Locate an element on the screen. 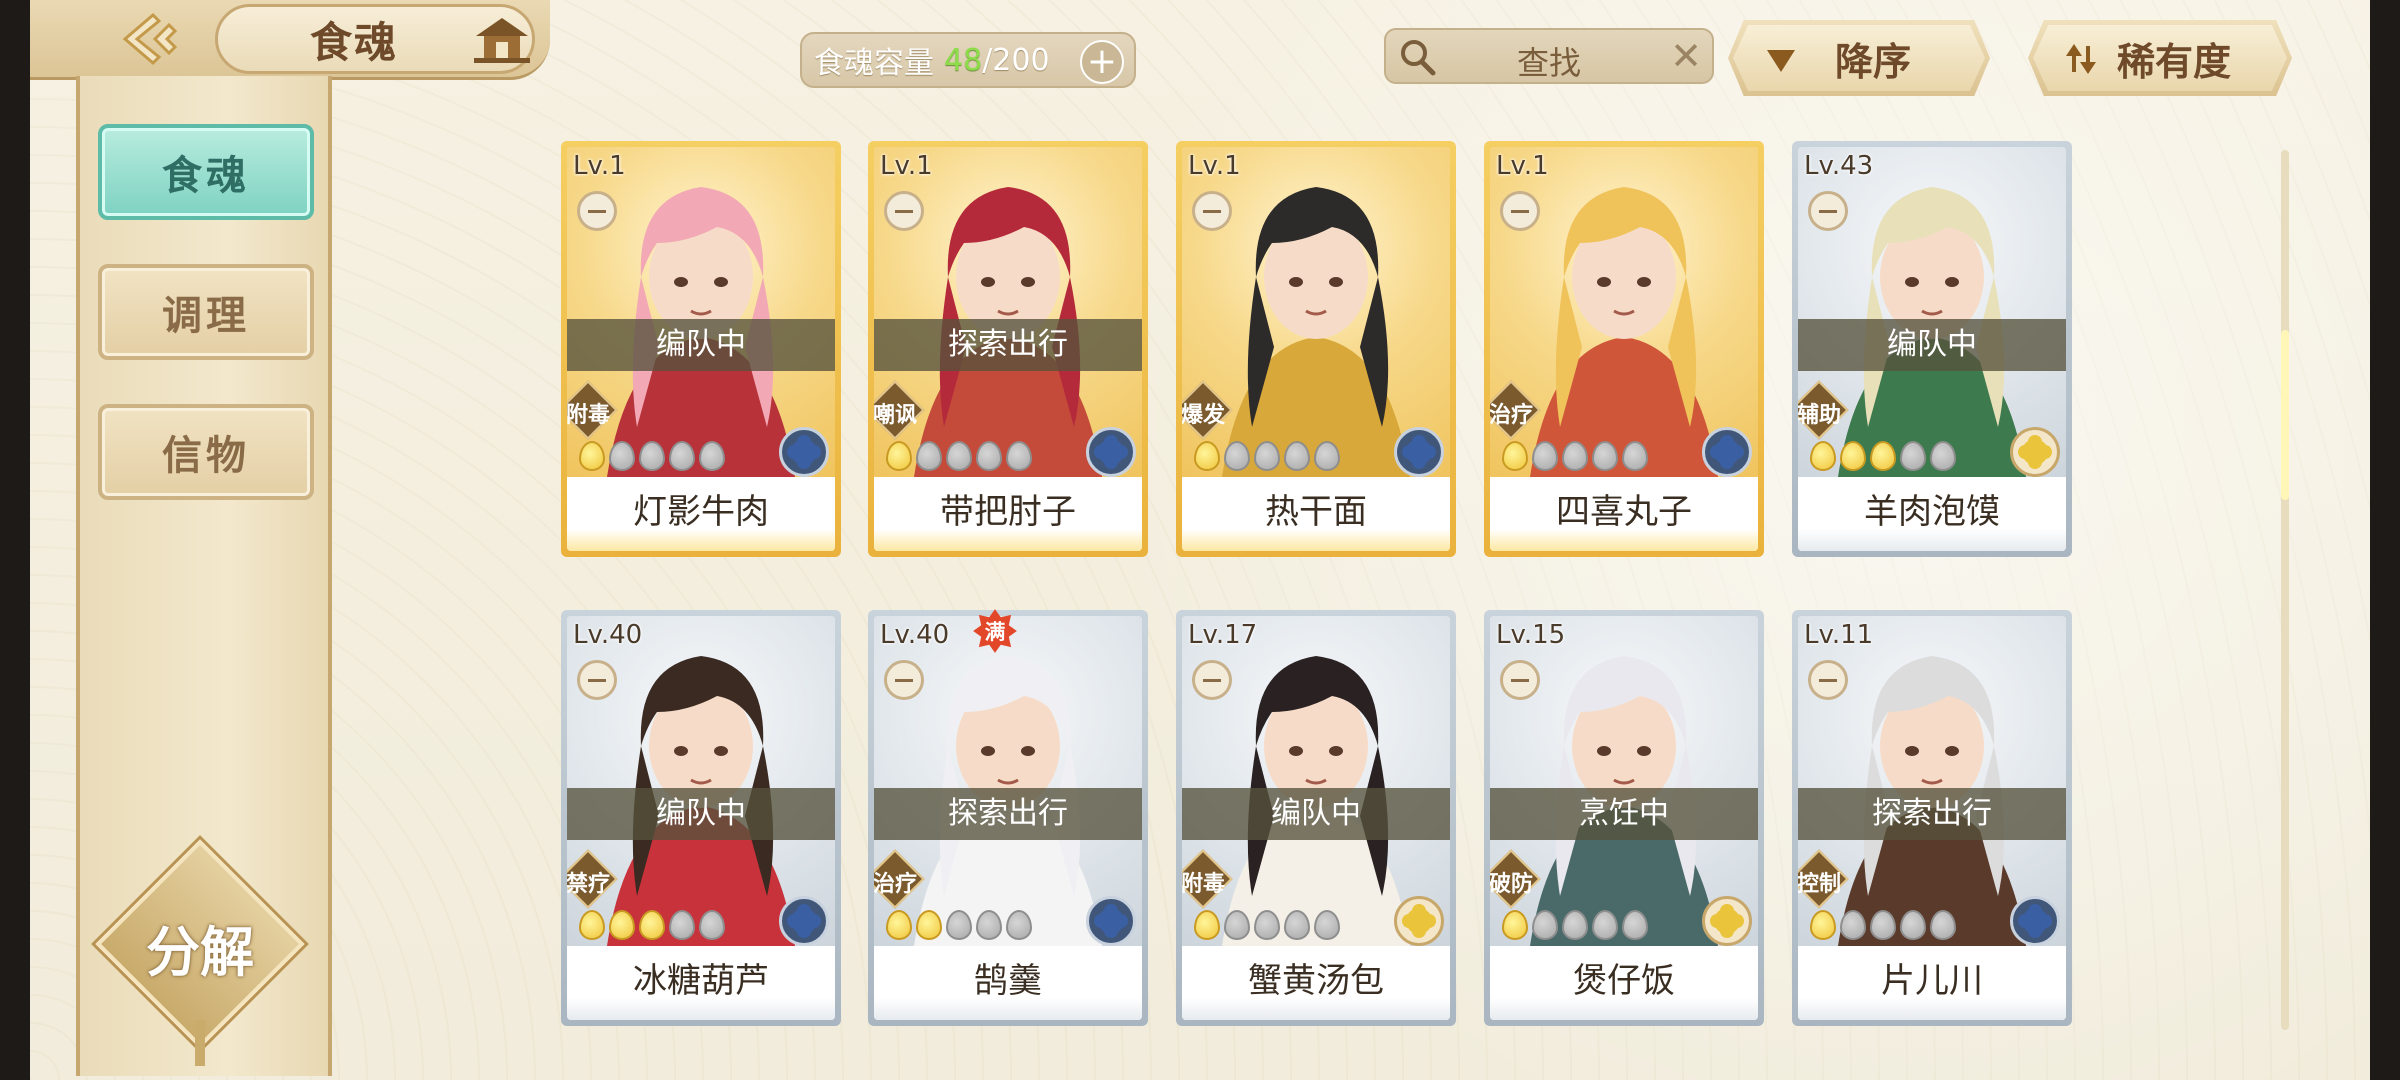 This screenshot has height=1080, width=2400. role-label: 禁疗 is located at coordinates (588, 884).